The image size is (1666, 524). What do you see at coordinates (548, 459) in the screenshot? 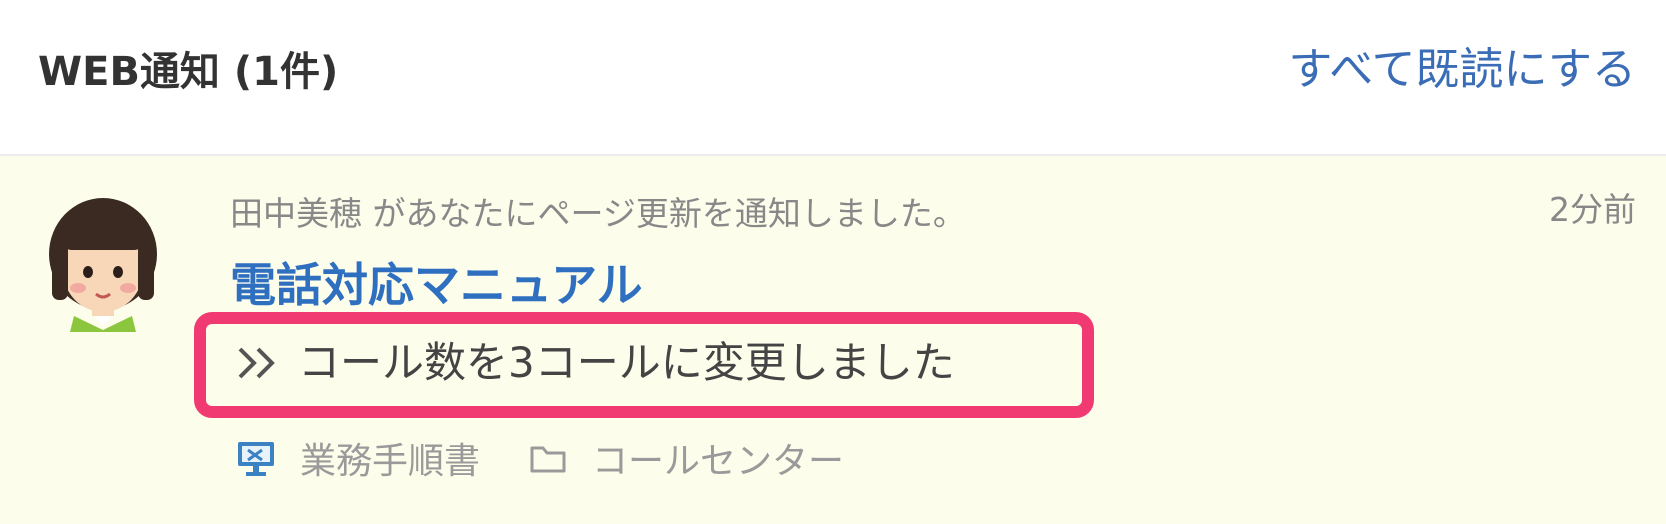
I see `folder-icon` at bounding box center [548, 459].